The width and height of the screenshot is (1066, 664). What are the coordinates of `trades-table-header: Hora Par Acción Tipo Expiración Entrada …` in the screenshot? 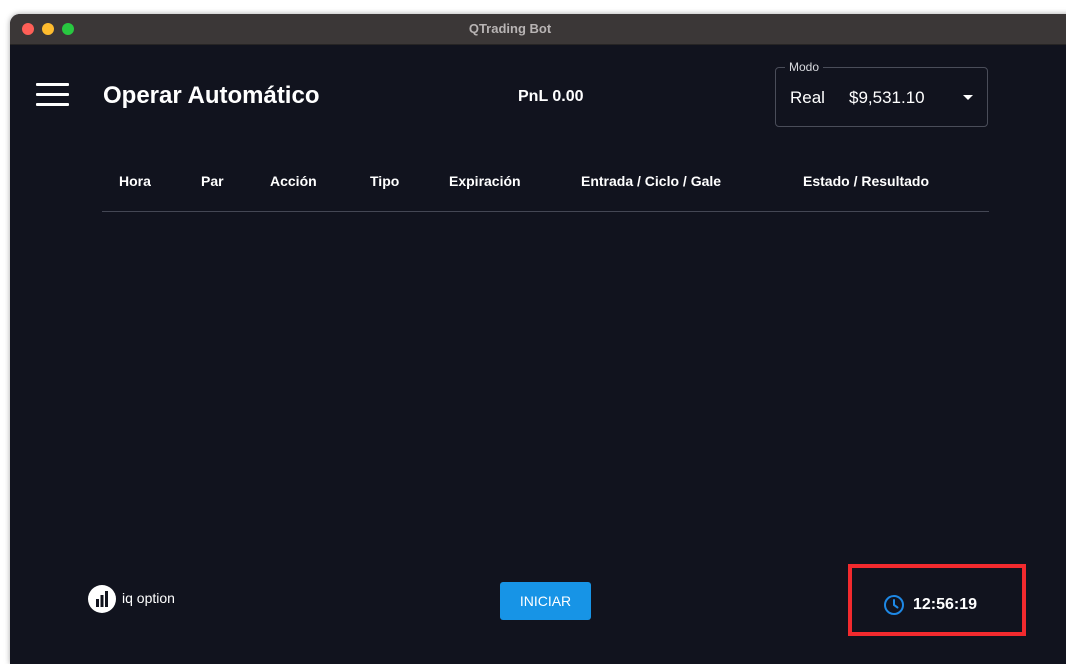 It's located at (545, 190).